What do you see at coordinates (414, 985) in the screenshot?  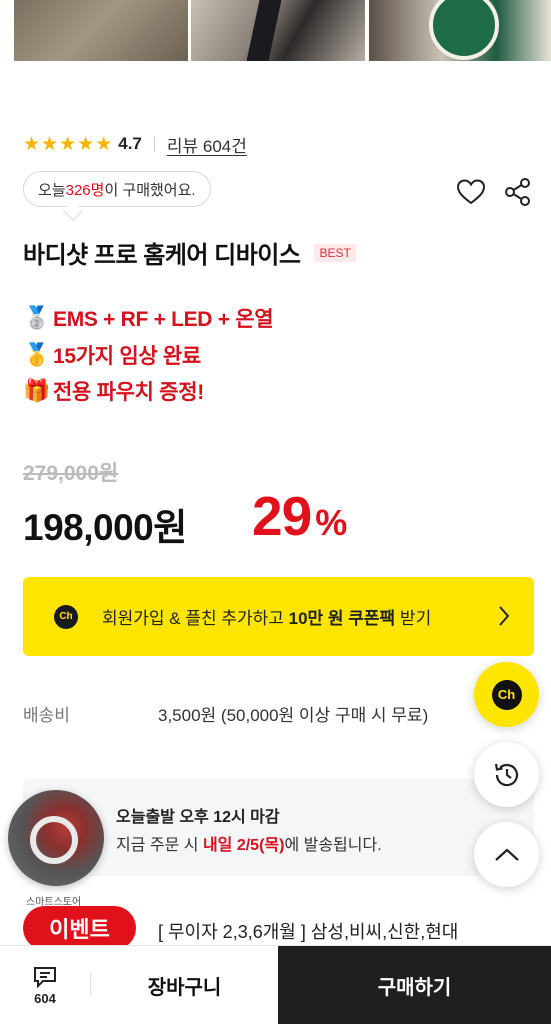 I see `buy-now-button: 구매하기` at bounding box center [414, 985].